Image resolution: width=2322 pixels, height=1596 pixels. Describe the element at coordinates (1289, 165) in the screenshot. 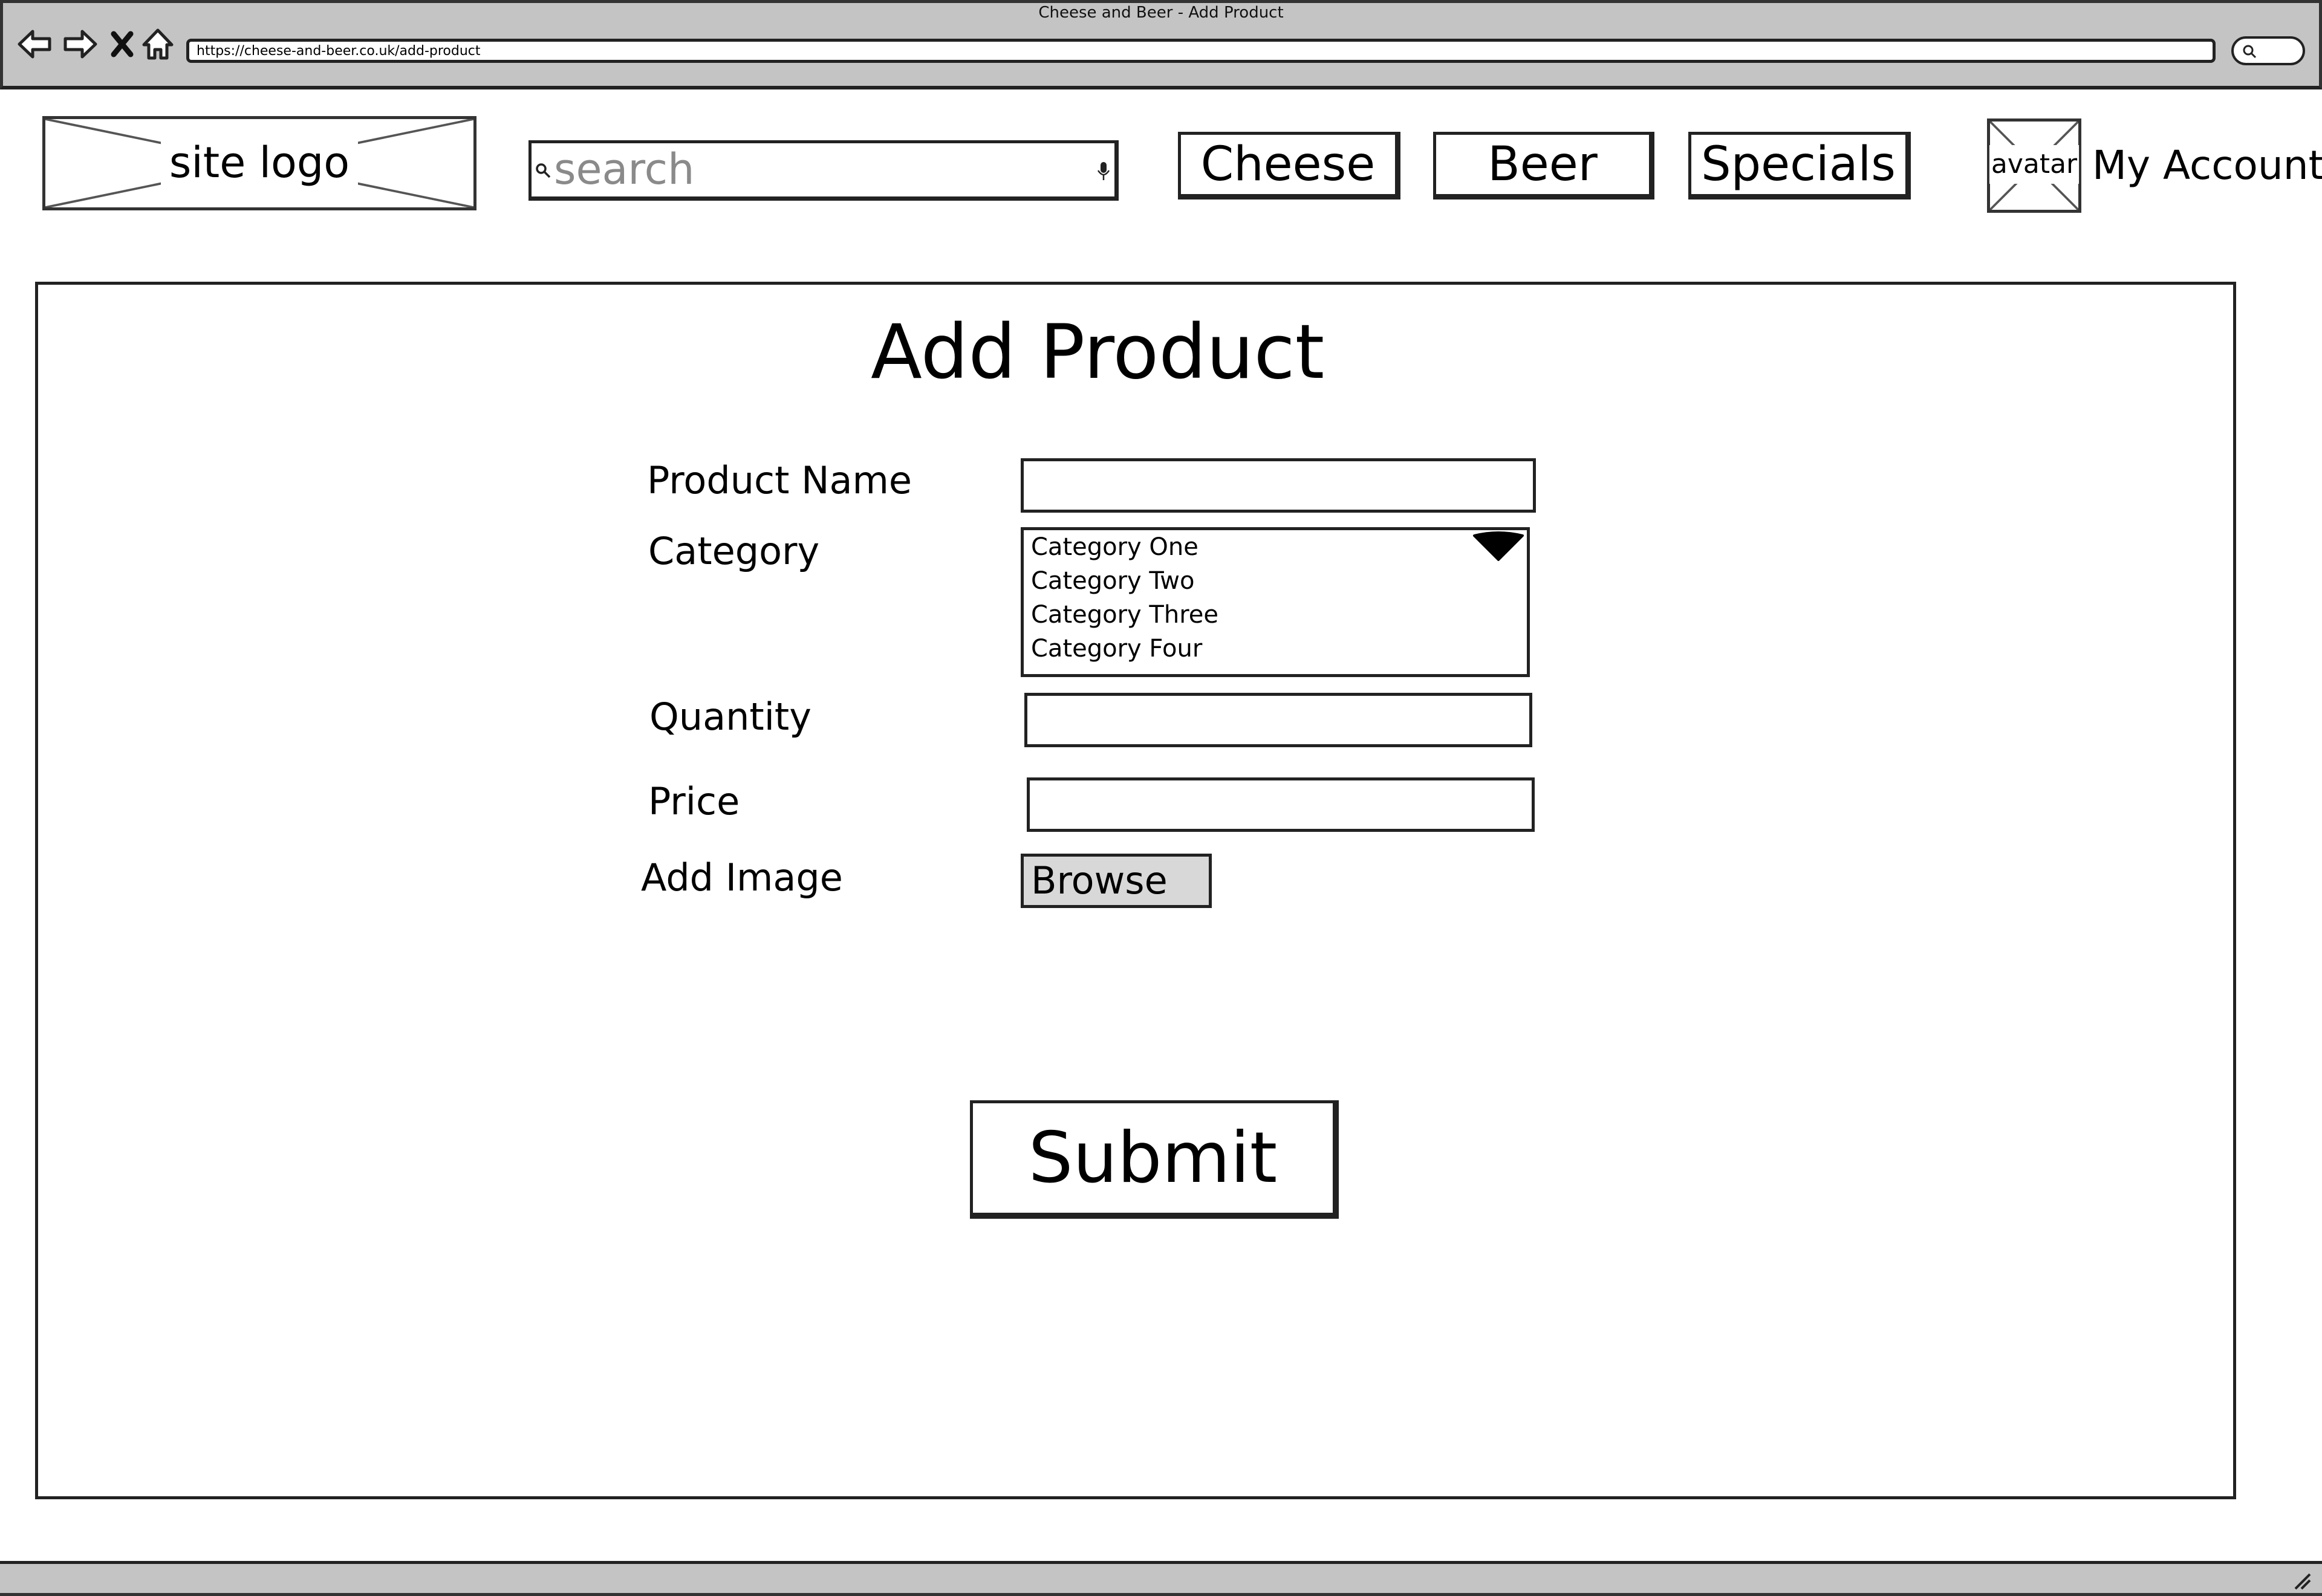

I see `nav-cheese-button: Cheese` at that location.